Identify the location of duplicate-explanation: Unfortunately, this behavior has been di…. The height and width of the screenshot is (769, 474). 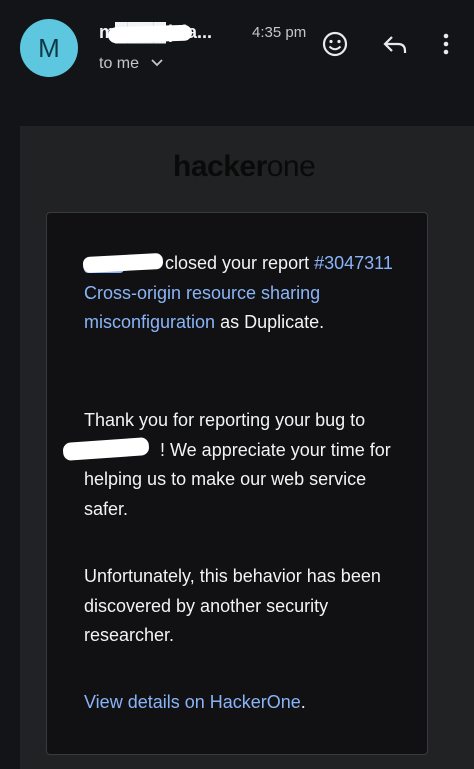
(232, 605).